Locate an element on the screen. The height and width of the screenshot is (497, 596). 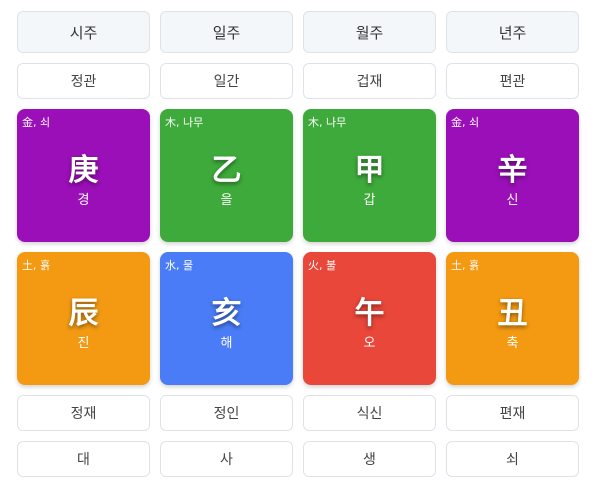
branch-god-hour: 정재 is located at coordinates (83, 413).